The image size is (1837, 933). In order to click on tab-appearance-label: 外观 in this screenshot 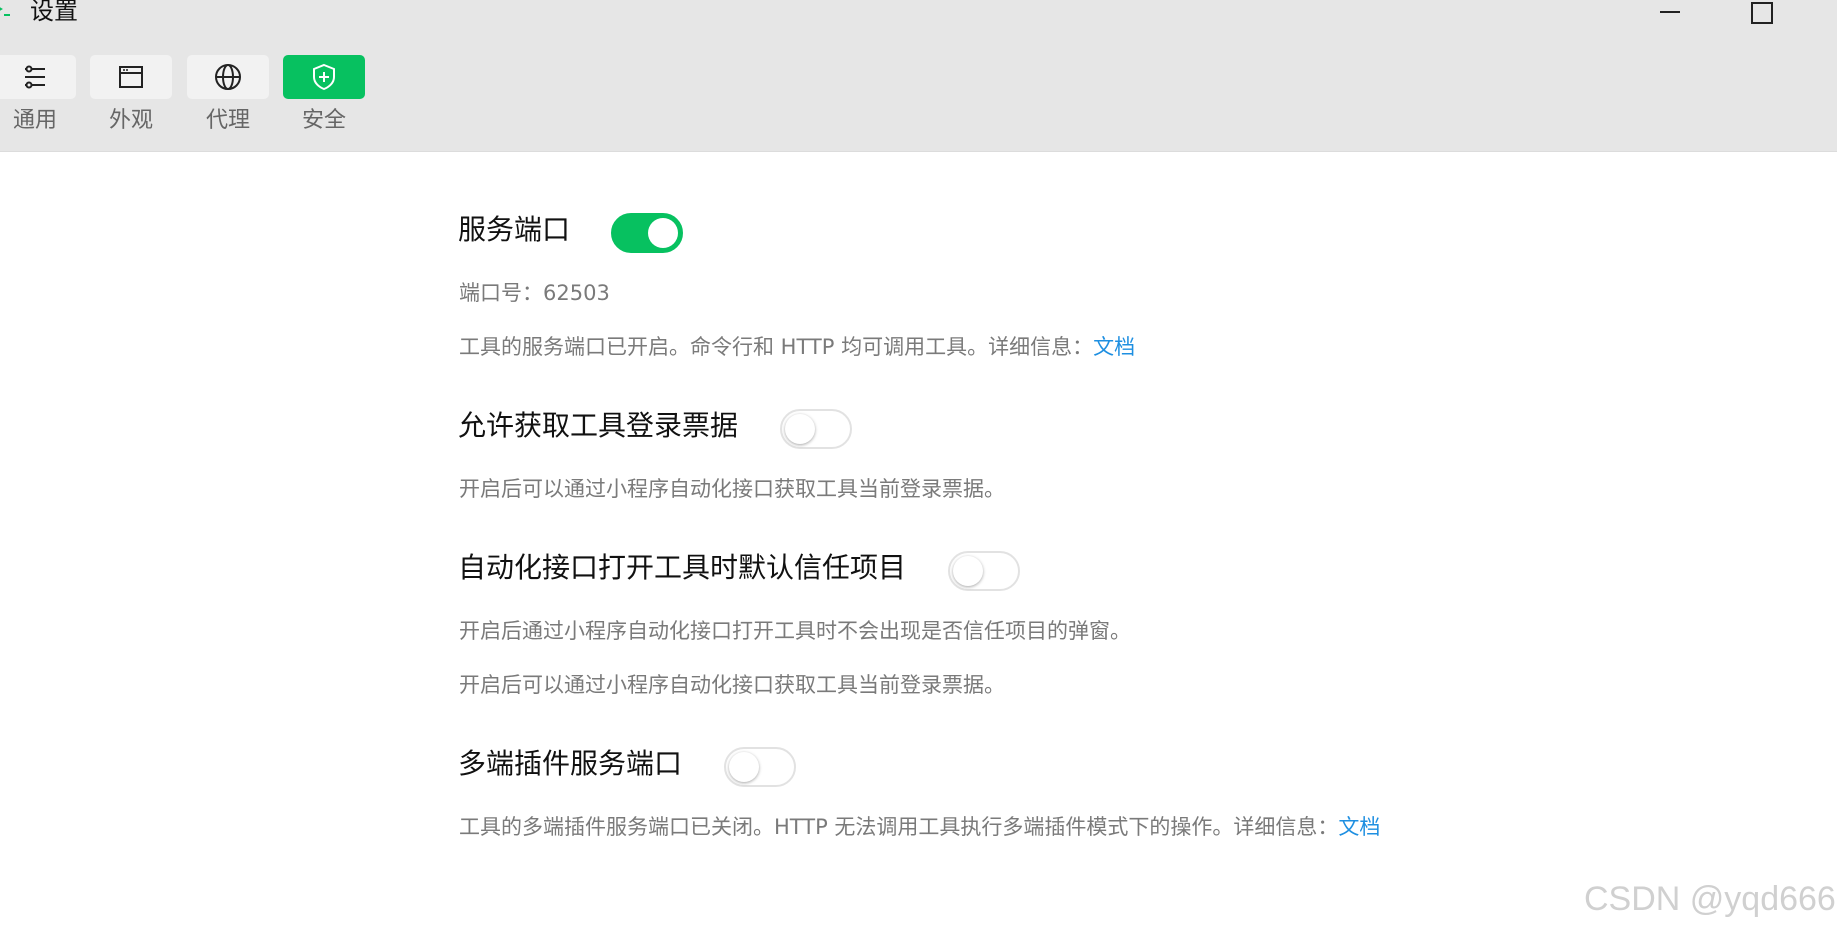, I will do `click(130, 120)`.